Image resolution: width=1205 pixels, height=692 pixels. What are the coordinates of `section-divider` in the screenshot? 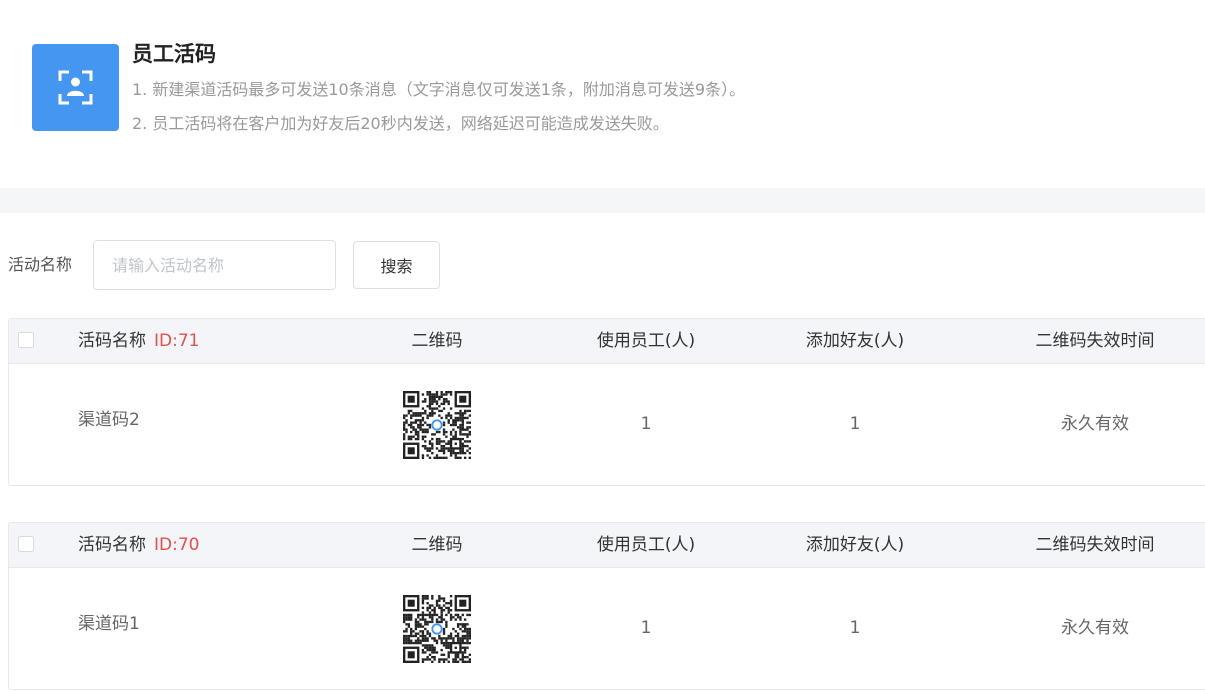 It's located at (602, 200).